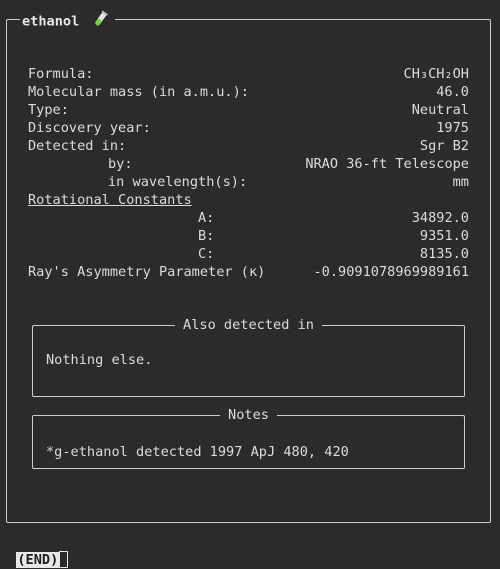  What do you see at coordinates (248, 254) in the screenshot?
I see `rotational-c-row: C: 8135.0` at bounding box center [248, 254].